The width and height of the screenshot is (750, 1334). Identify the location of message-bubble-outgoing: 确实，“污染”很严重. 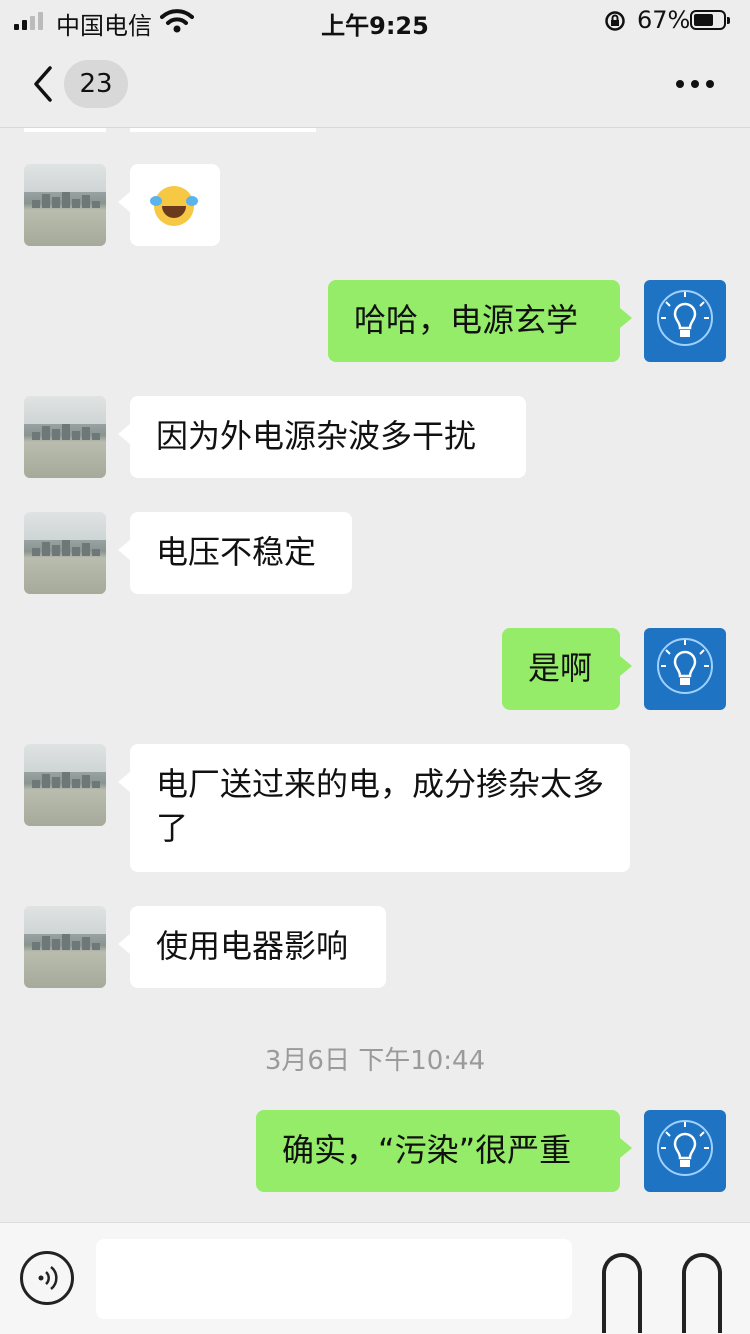
(444, 1151).